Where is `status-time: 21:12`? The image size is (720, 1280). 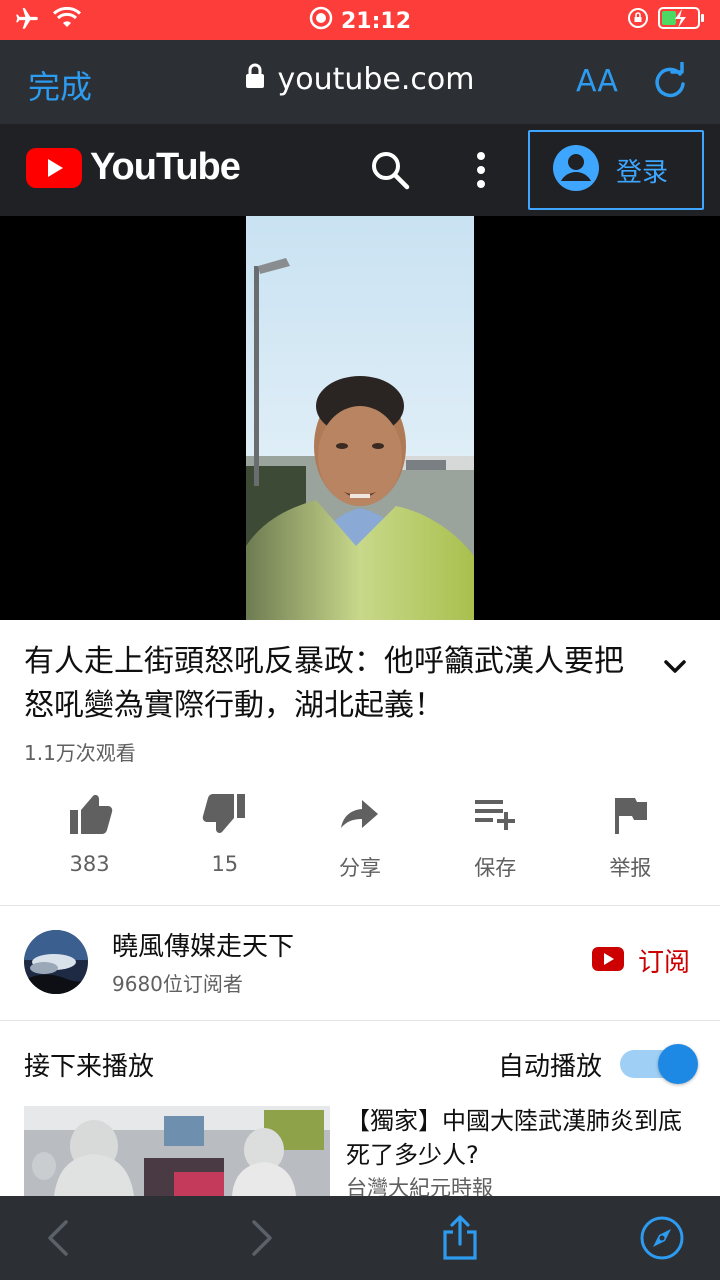 status-time: 21:12 is located at coordinates (376, 21).